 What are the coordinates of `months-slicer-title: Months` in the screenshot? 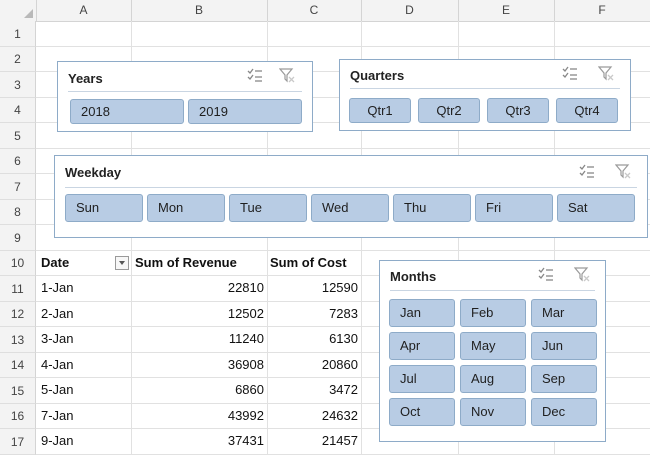 It's located at (413, 276).